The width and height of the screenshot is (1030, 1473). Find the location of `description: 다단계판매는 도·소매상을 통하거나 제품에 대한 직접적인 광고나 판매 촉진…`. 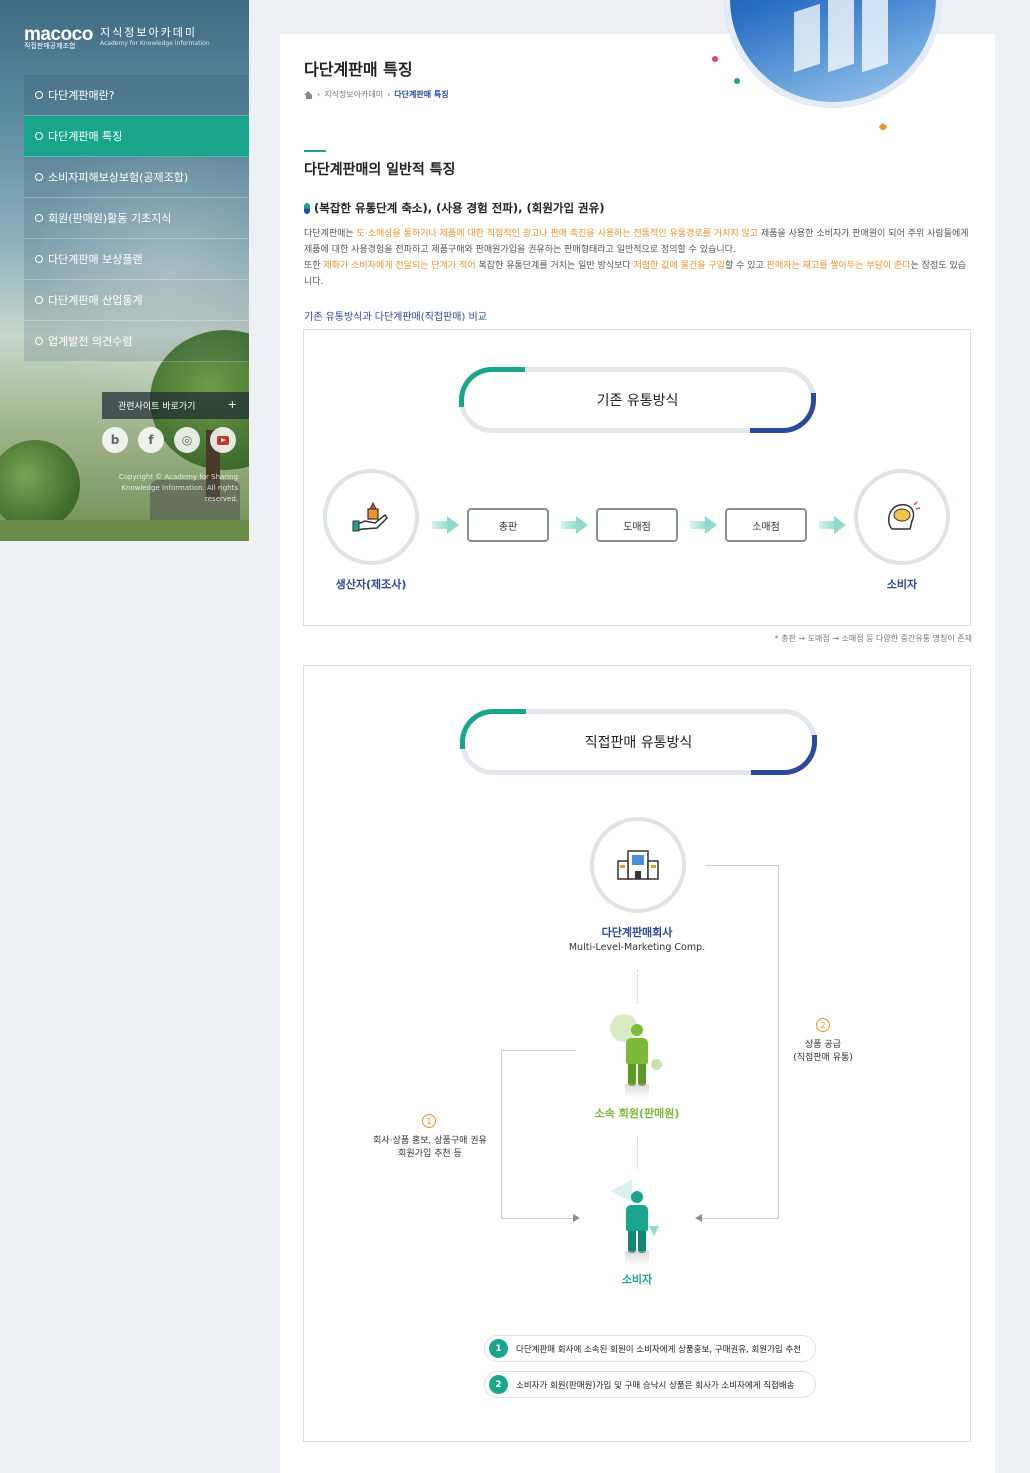

description: 다단계판매는 도·소매상을 통하거나 제품에 대한 직접적인 광고나 판매 촉진… is located at coordinates (636, 258).